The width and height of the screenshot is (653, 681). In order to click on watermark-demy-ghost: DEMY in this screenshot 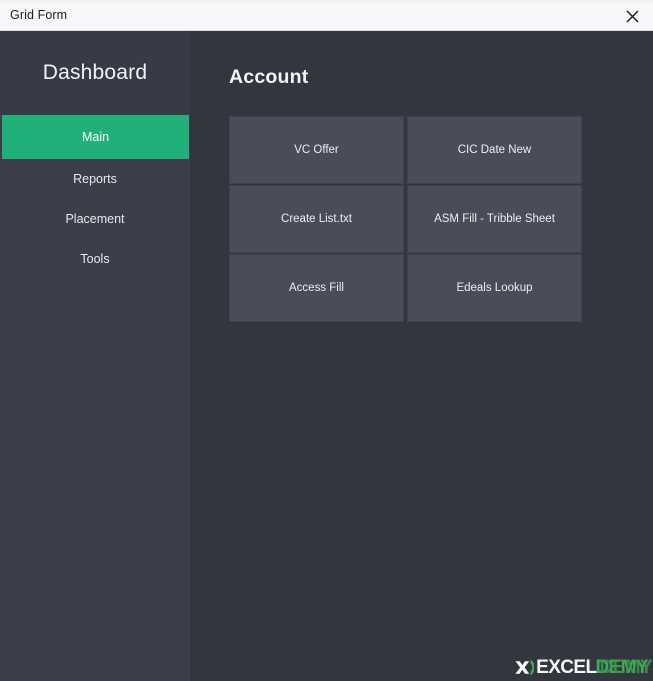, I will do `click(626, 667)`.